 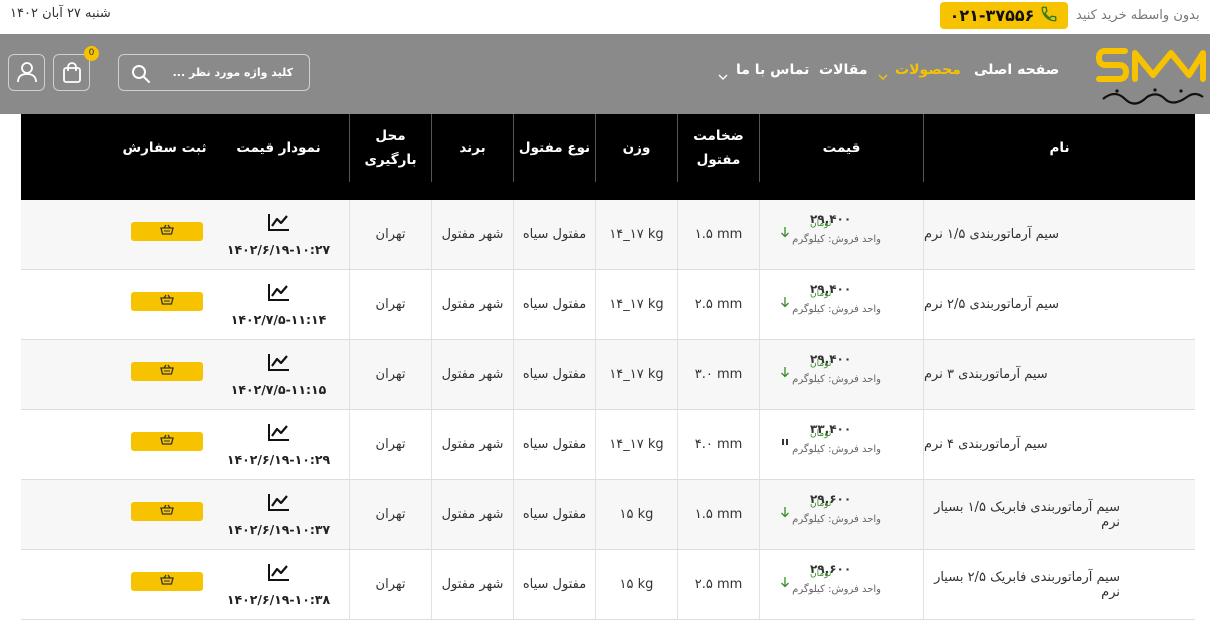 I want to click on tagline: بدون واسطه خرید کنید, so click(x=1138, y=15).